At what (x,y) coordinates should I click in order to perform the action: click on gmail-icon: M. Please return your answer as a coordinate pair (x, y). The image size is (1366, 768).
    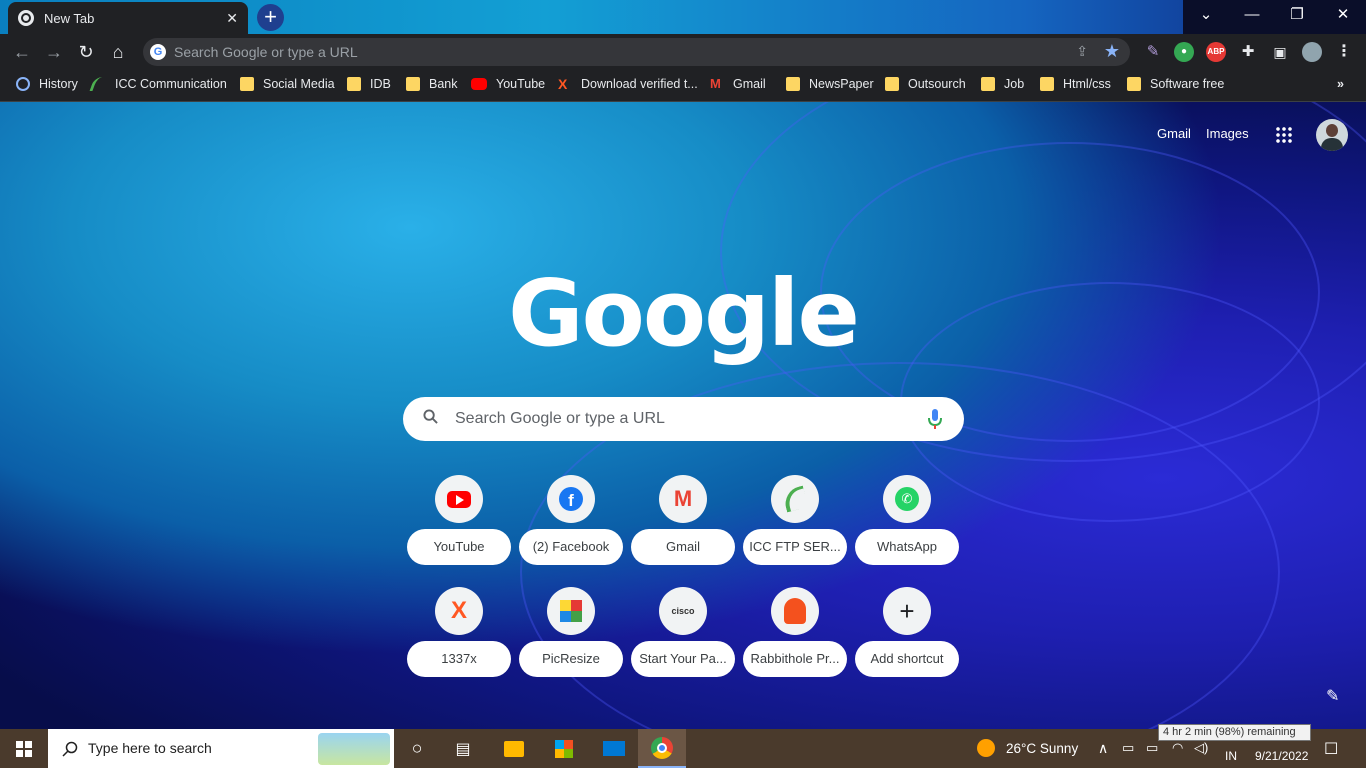
    Looking at the image, I should click on (683, 499).